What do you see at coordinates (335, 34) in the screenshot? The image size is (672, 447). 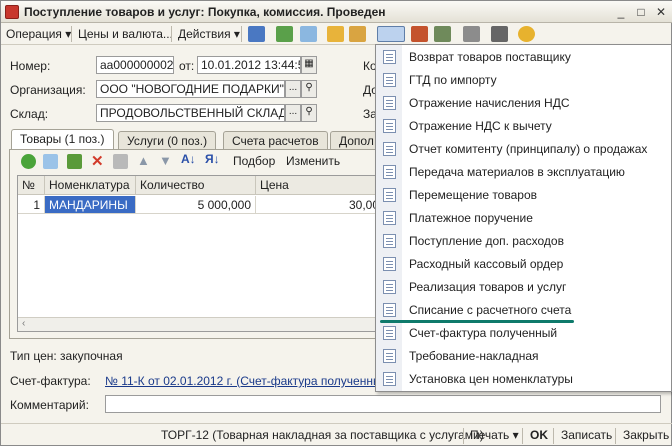 I see `post-document-icon` at bounding box center [335, 34].